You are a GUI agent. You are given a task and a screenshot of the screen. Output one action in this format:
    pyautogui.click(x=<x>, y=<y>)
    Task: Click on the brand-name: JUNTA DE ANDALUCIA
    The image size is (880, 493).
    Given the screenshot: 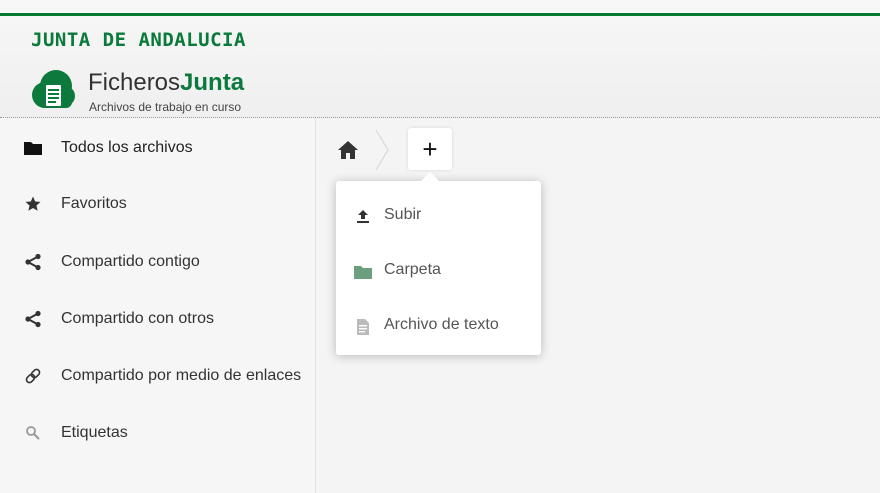 What is the action you would take?
    pyautogui.click(x=138, y=40)
    